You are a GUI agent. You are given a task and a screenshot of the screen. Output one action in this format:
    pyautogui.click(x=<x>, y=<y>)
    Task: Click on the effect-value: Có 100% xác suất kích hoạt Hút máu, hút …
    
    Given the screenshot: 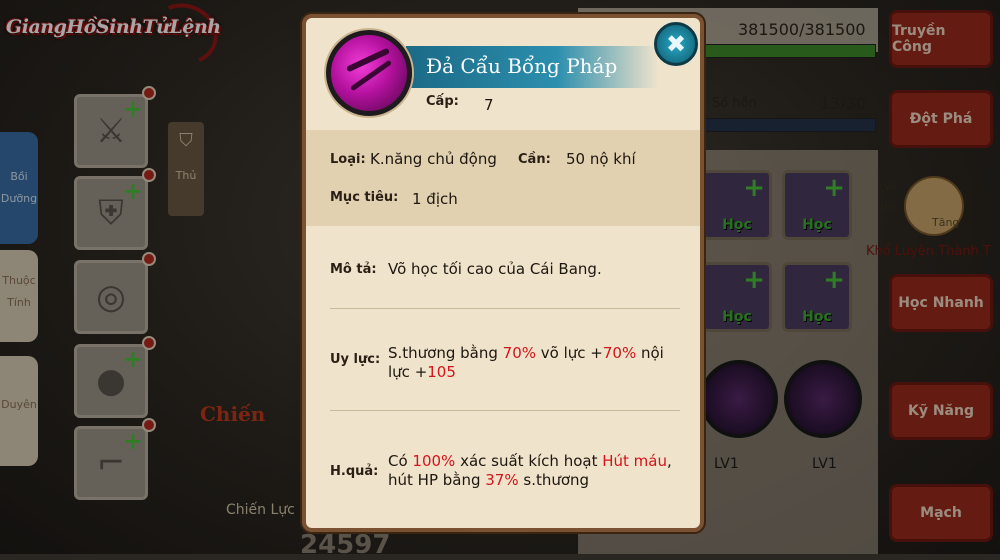 What is the action you would take?
    pyautogui.click(x=530, y=470)
    